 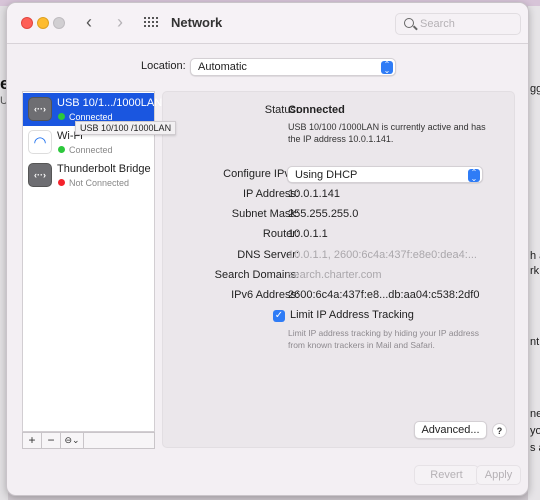 What do you see at coordinates (88, 440) in the screenshot?
I see `service-list-toolbar: + − ⊖⌄` at bounding box center [88, 440].